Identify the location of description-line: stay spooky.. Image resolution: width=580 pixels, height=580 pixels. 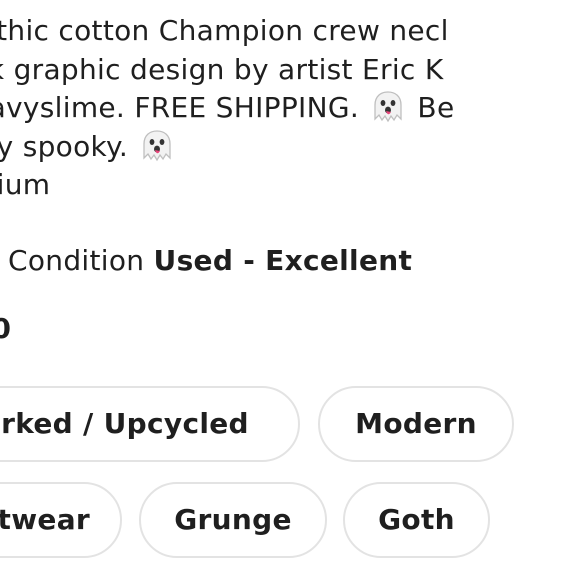
(290, 147).